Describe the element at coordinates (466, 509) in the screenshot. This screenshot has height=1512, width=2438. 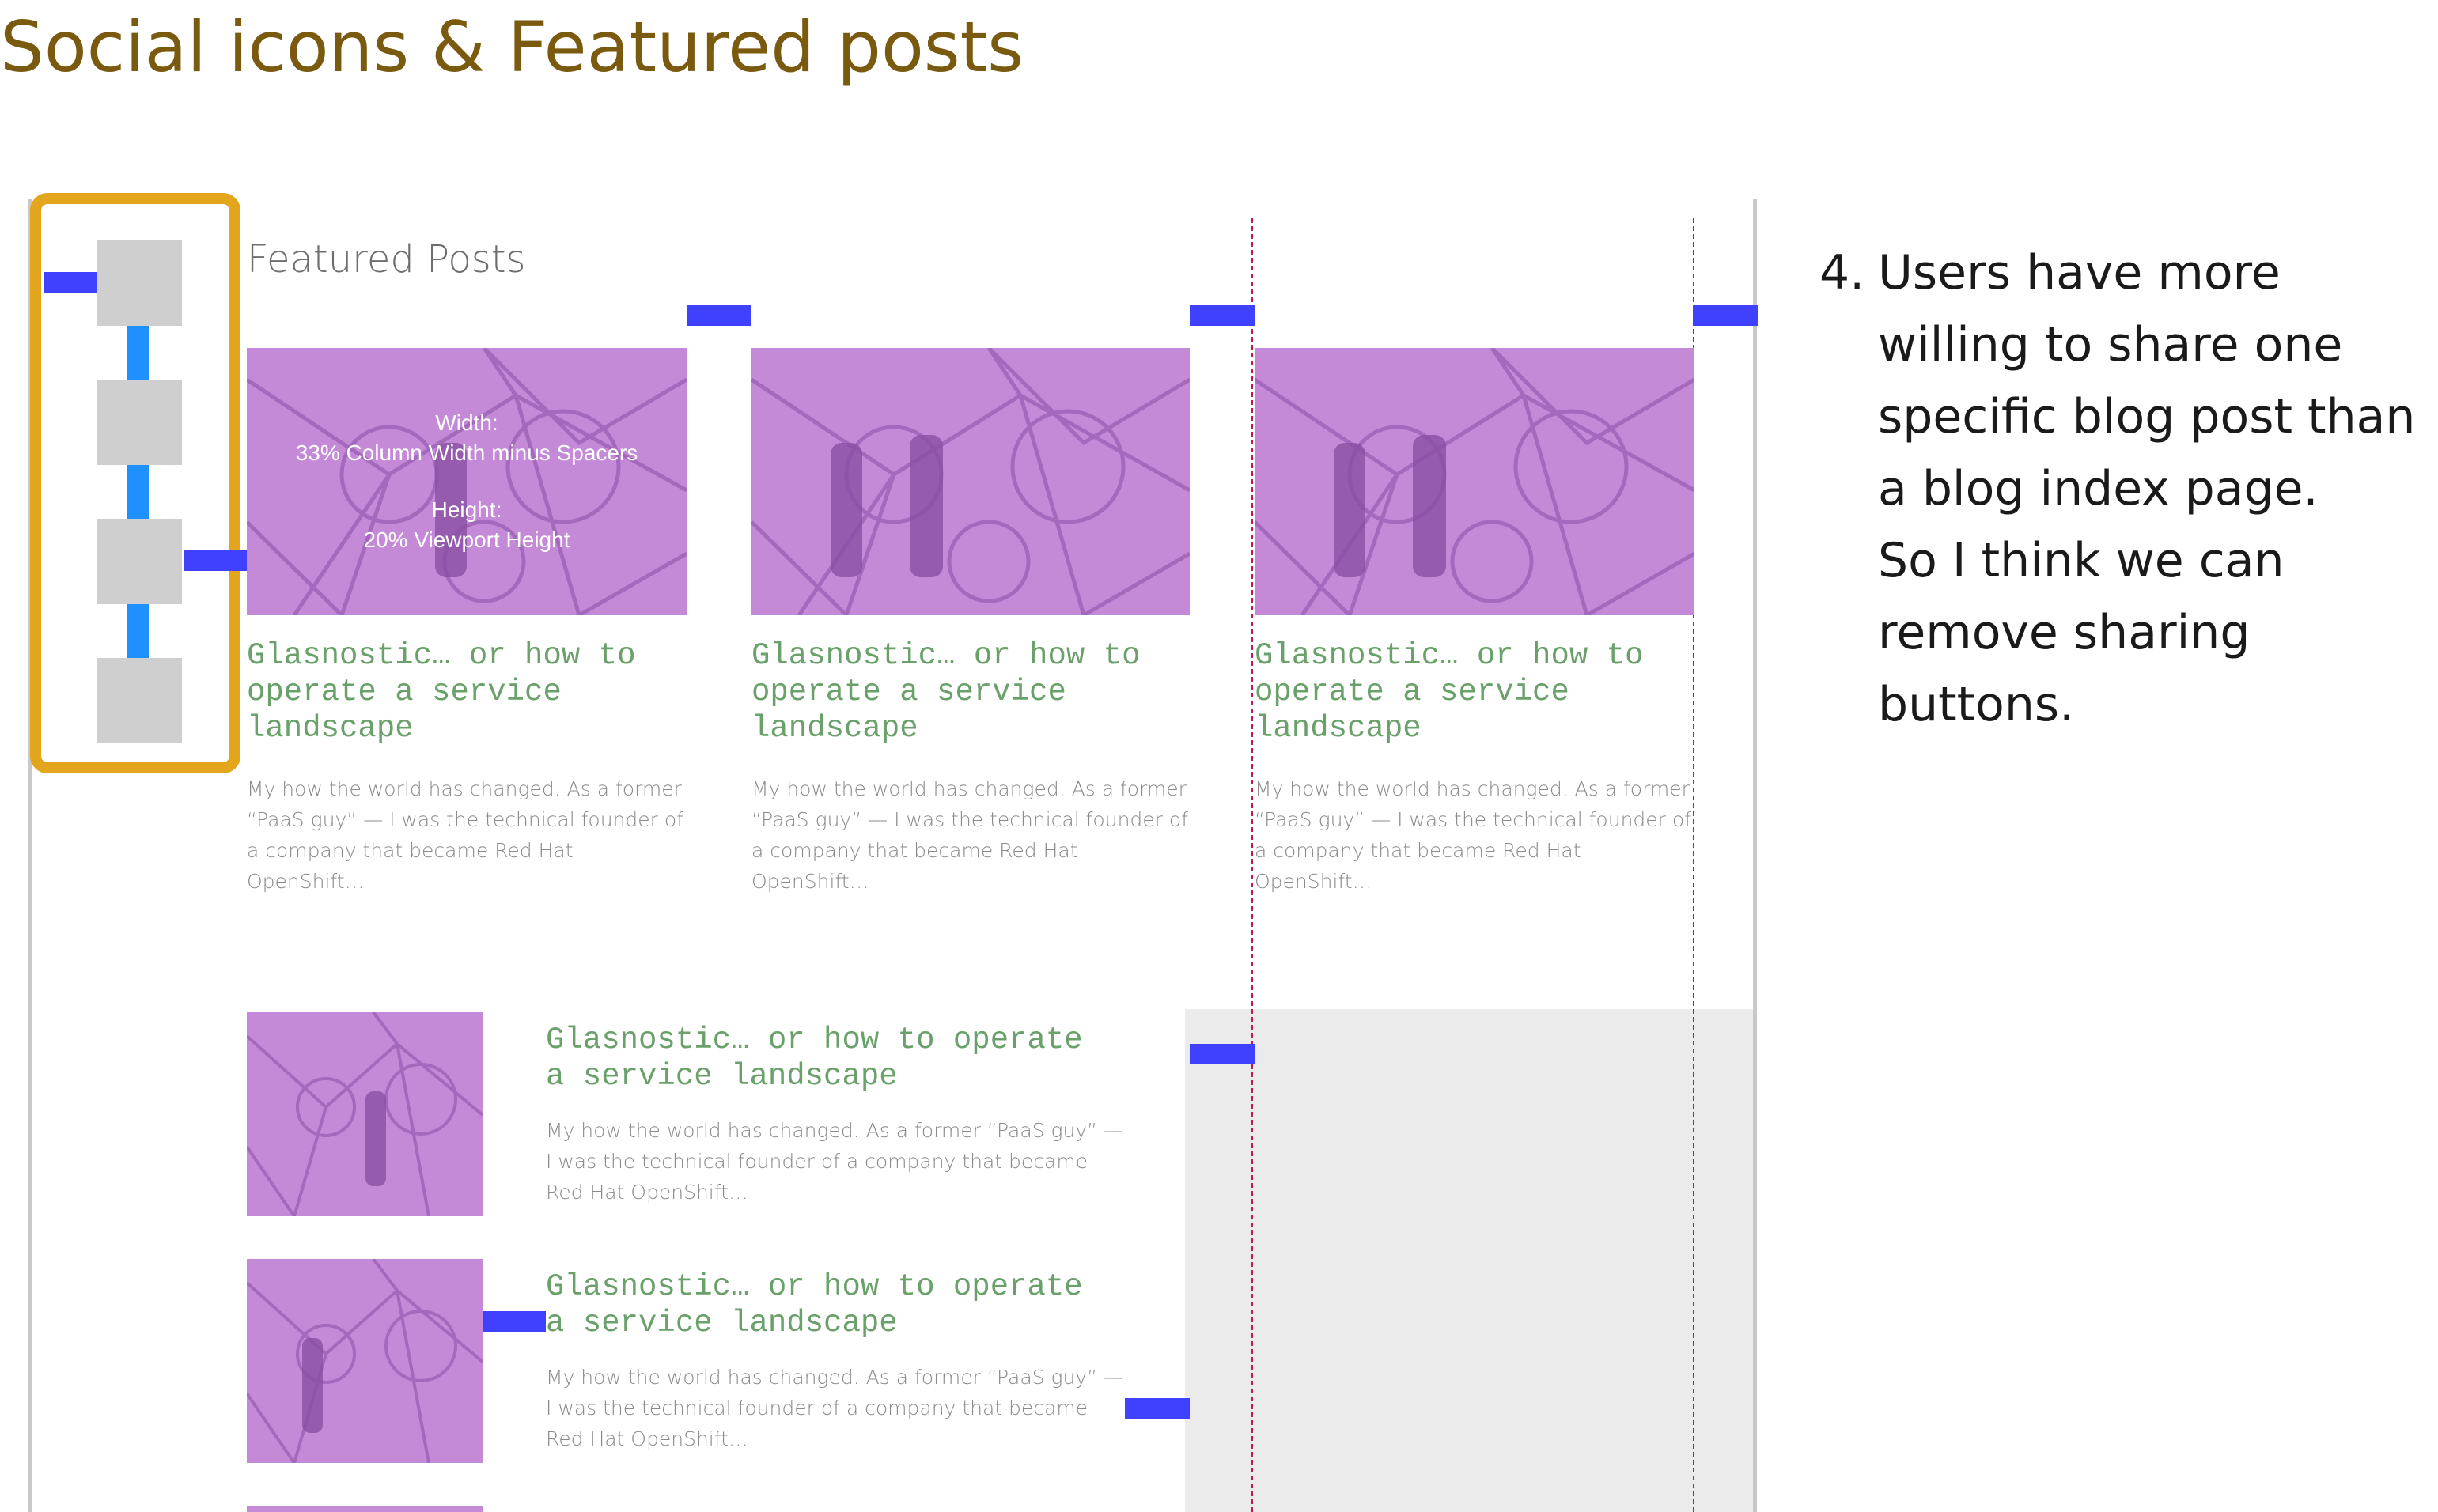
I see `annotation-height-label: Height:` at that location.